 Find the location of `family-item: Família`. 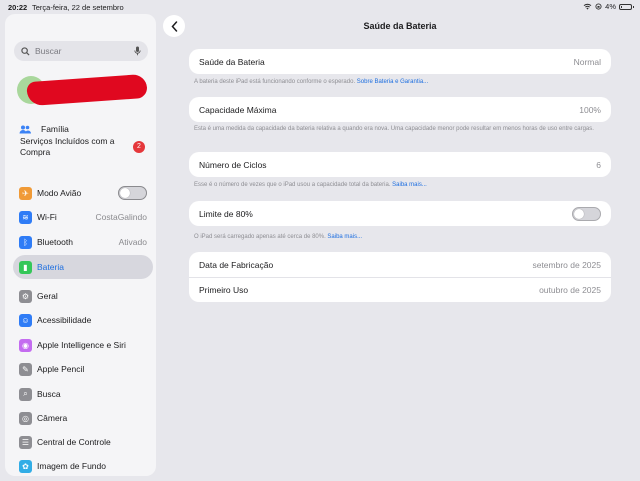

family-item: Família is located at coordinates (44, 129).